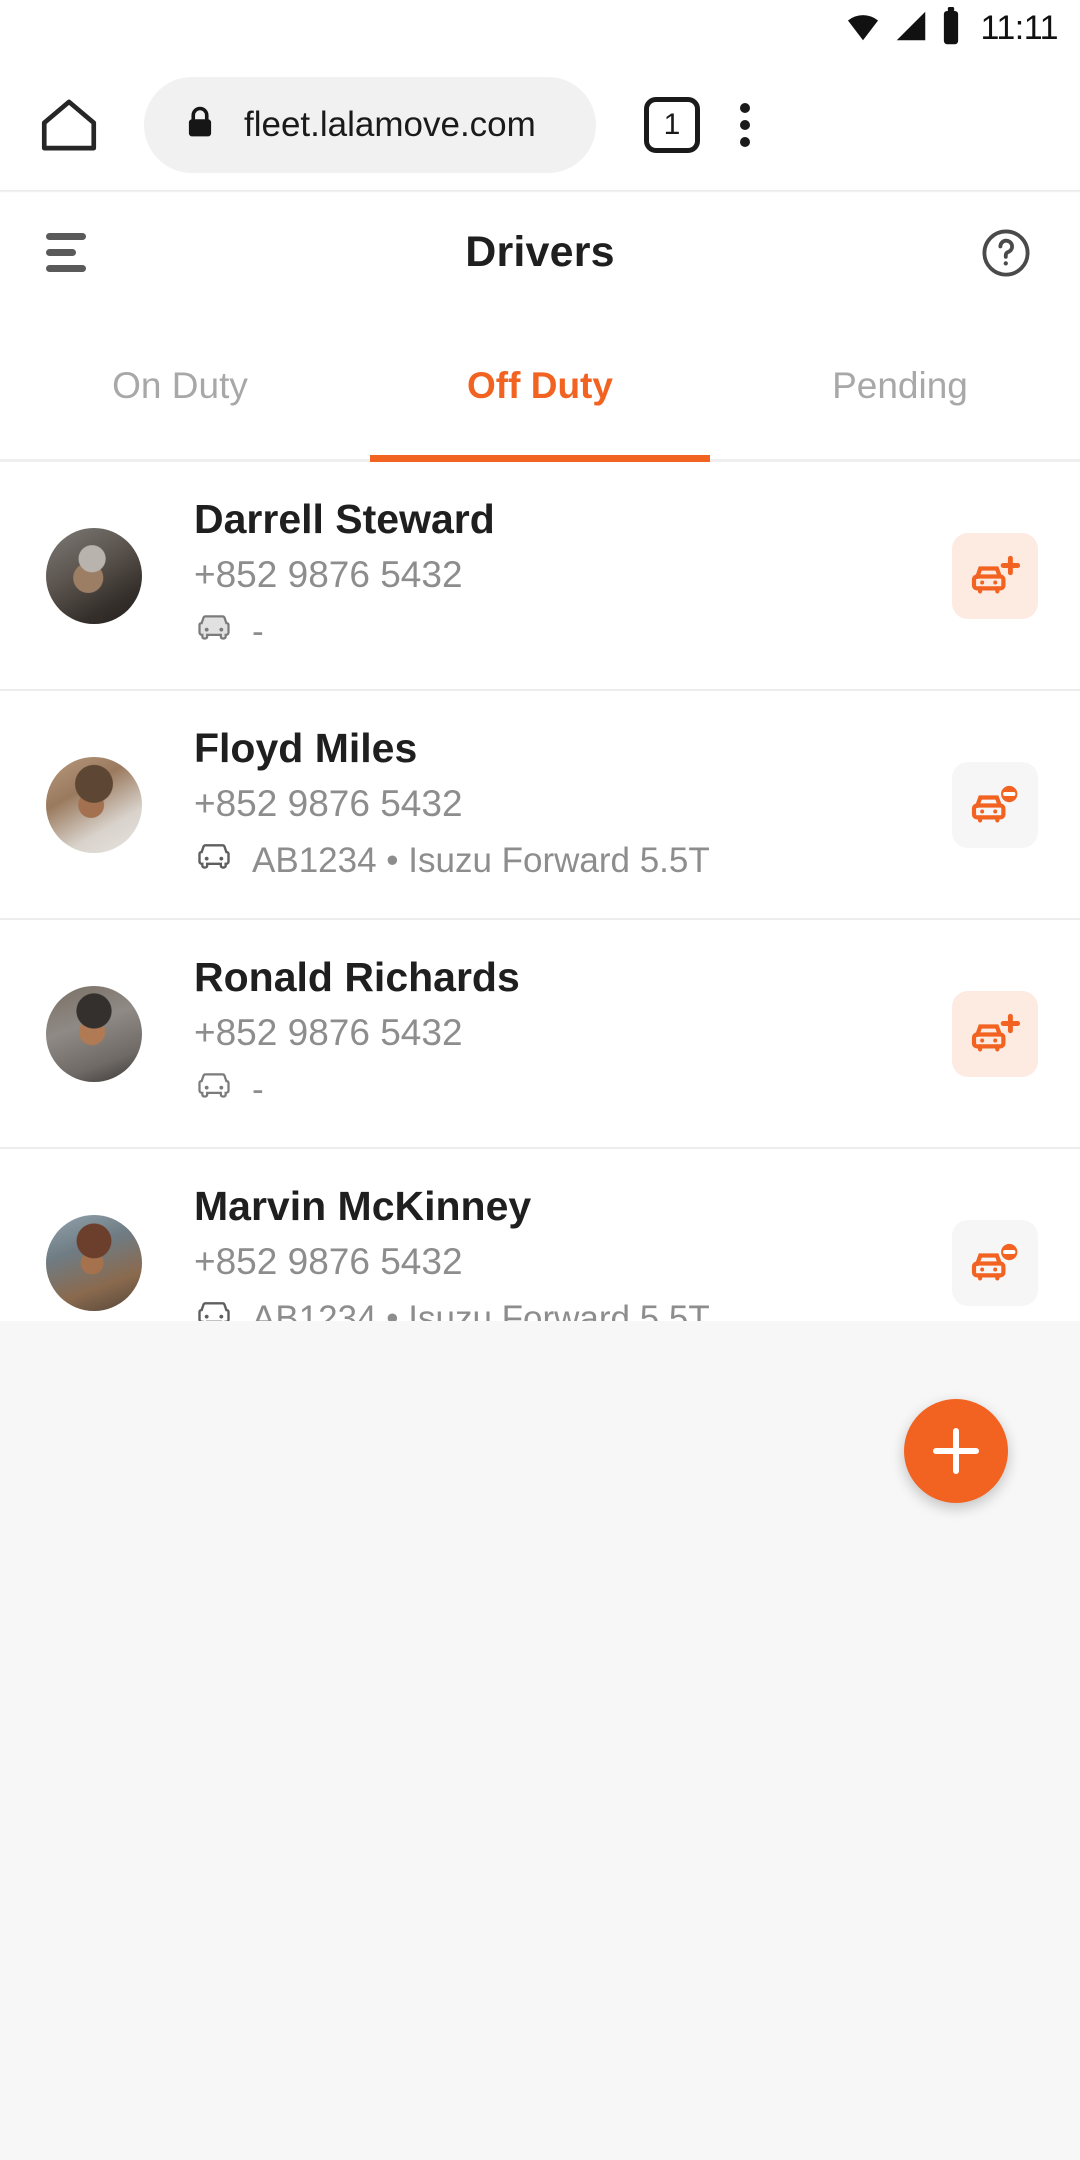 The width and height of the screenshot is (1080, 2160). I want to click on hamburger-menu-icon, so click(74, 253).